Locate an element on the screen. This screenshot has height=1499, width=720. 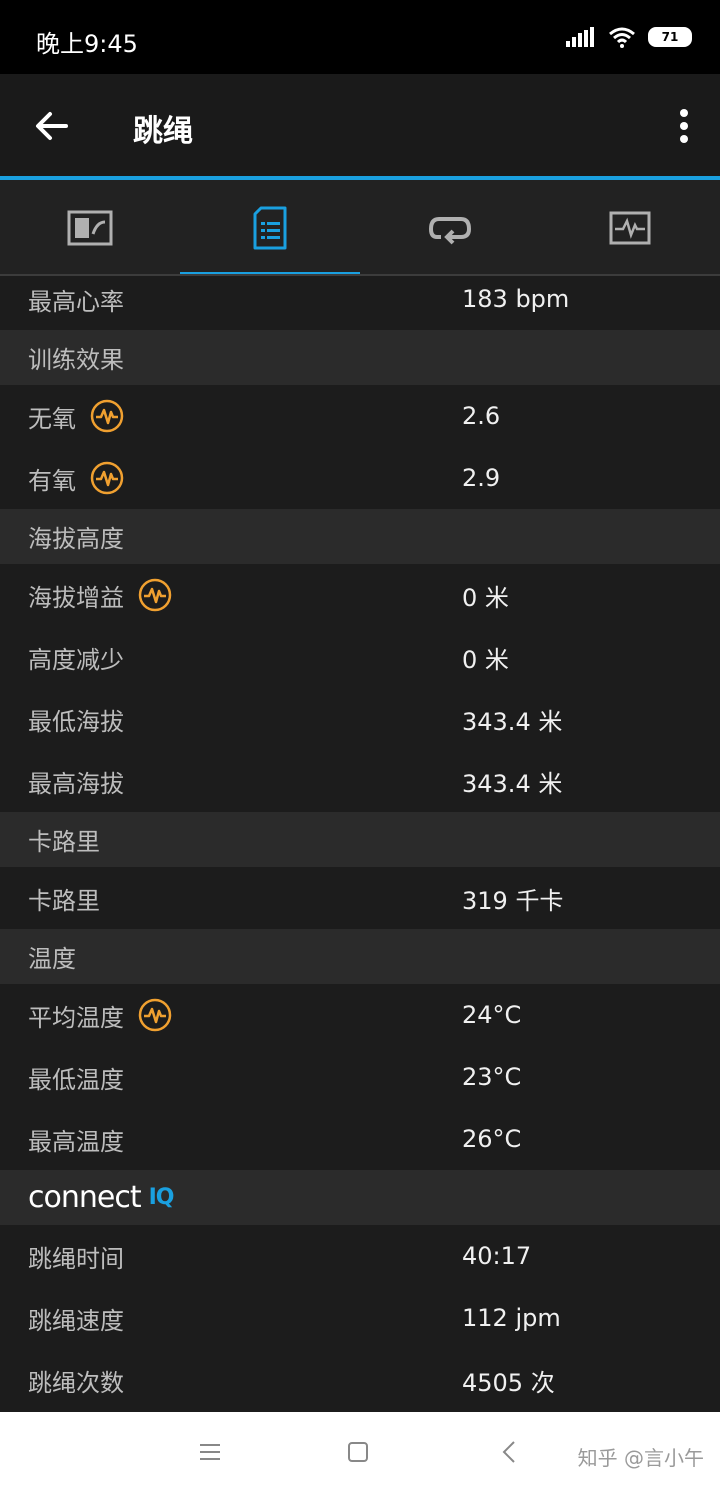
section-label: 训练效果 is located at coordinates (76, 360).